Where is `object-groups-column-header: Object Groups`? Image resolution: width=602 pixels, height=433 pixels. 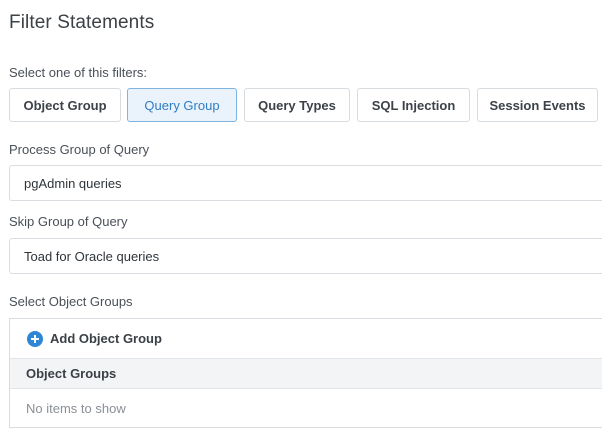 object-groups-column-header: Object Groups is located at coordinates (306, 373).